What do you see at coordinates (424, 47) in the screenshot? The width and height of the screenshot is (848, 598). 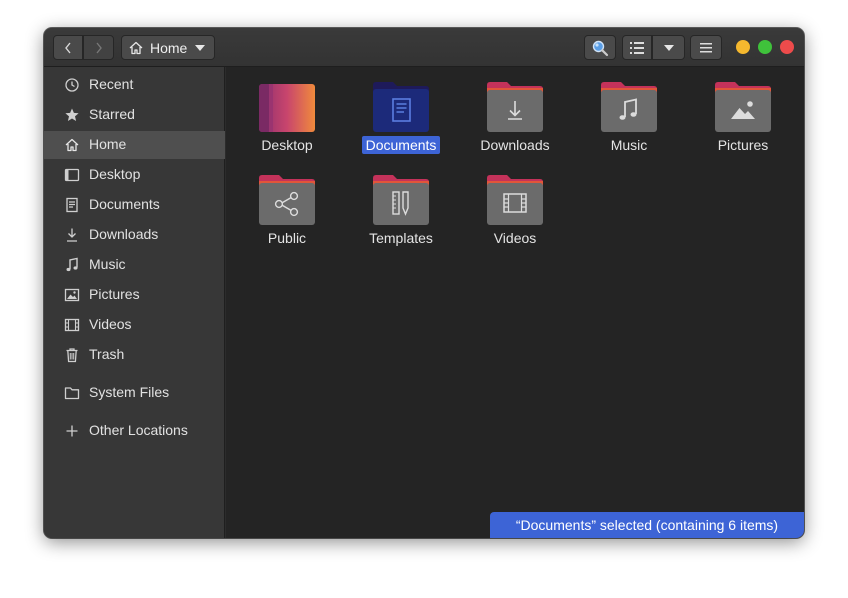 I see `header-bar: Home` at bounding box center [424, 47].